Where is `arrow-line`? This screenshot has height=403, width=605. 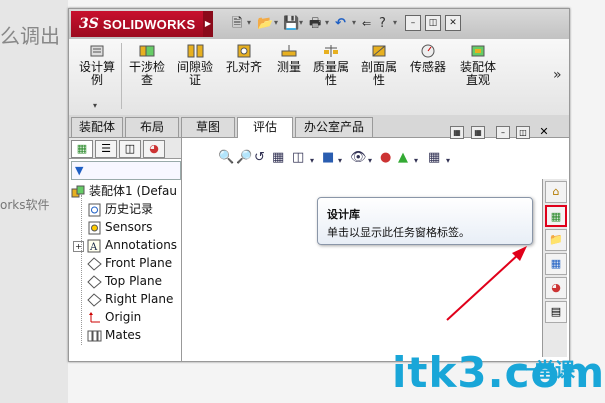 arrow-line is located at coordinates (483, 286).